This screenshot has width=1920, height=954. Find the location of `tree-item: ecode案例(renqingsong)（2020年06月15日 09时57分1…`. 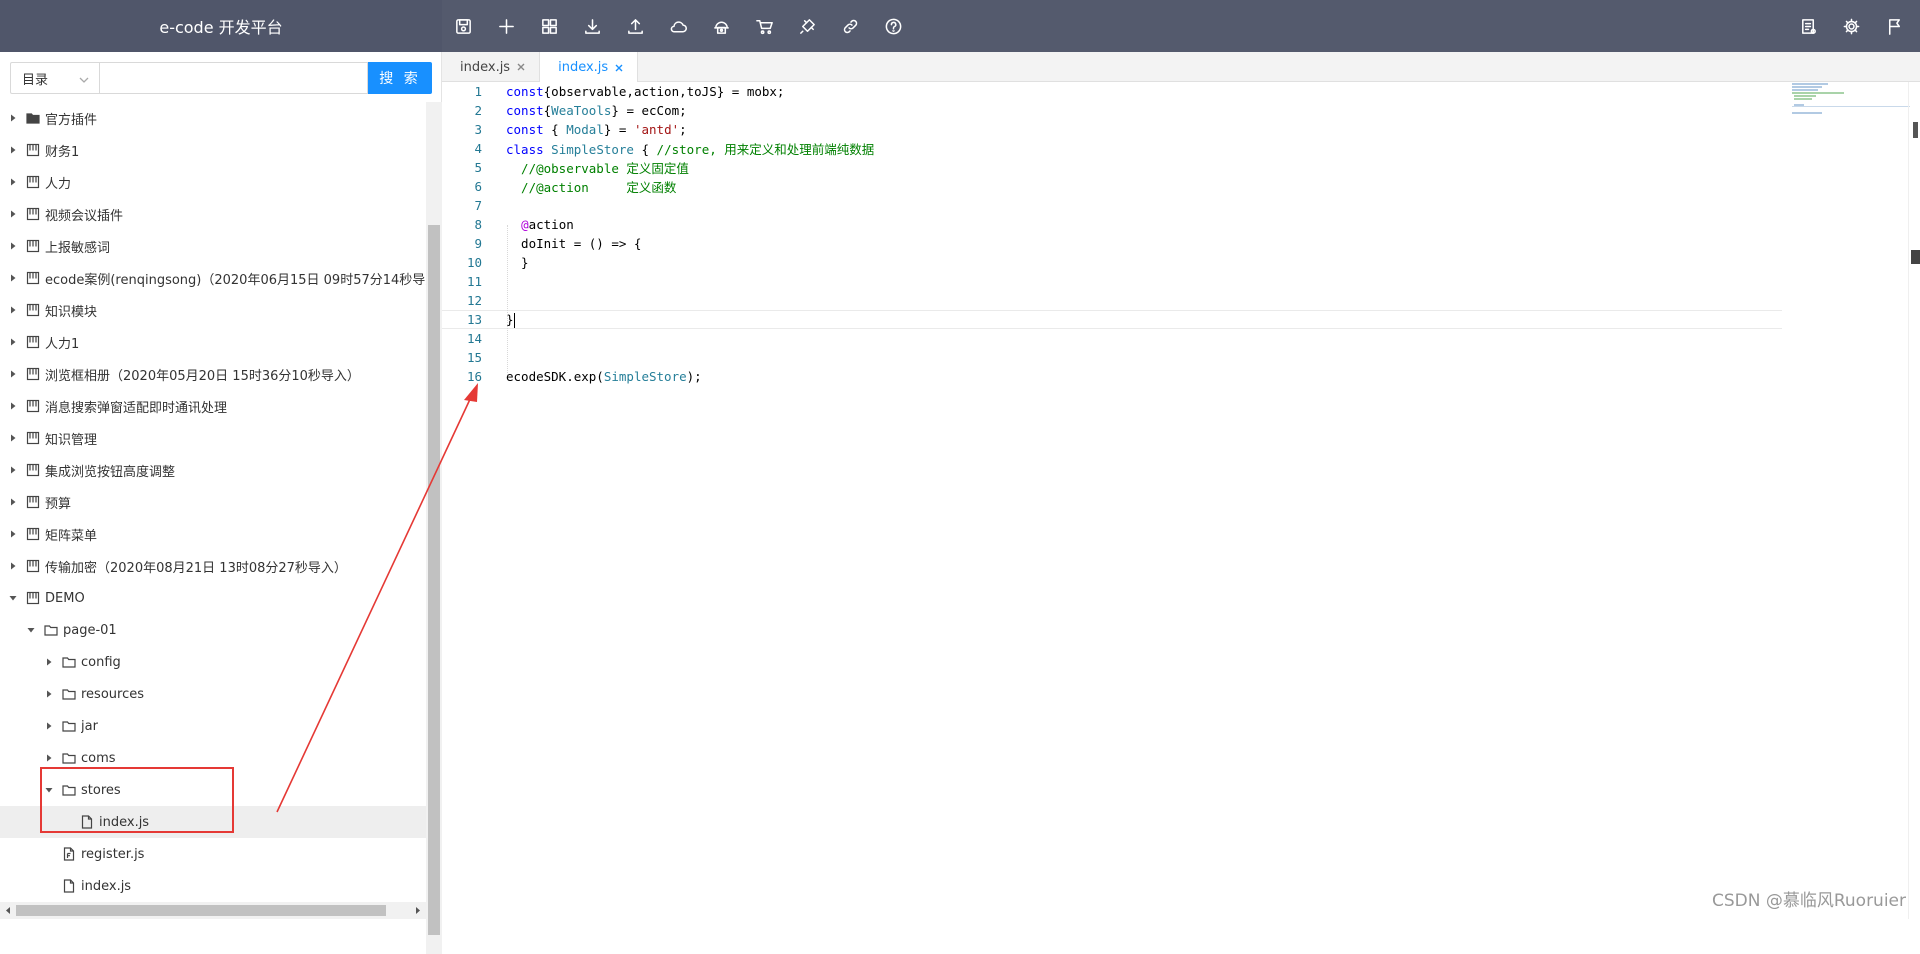

tree-item: ecode案例(renqingsong)（2020年06月15日 09时57分1… is located at coordinates (213, 278).